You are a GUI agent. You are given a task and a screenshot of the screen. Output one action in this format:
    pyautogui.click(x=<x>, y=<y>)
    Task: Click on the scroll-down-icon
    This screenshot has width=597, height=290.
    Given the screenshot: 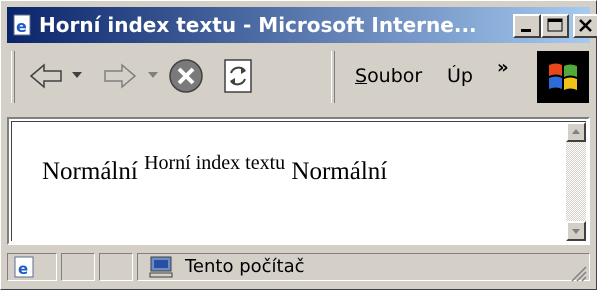 What is the action you would take?
    pyautogui.click(x=576, y=231)
    